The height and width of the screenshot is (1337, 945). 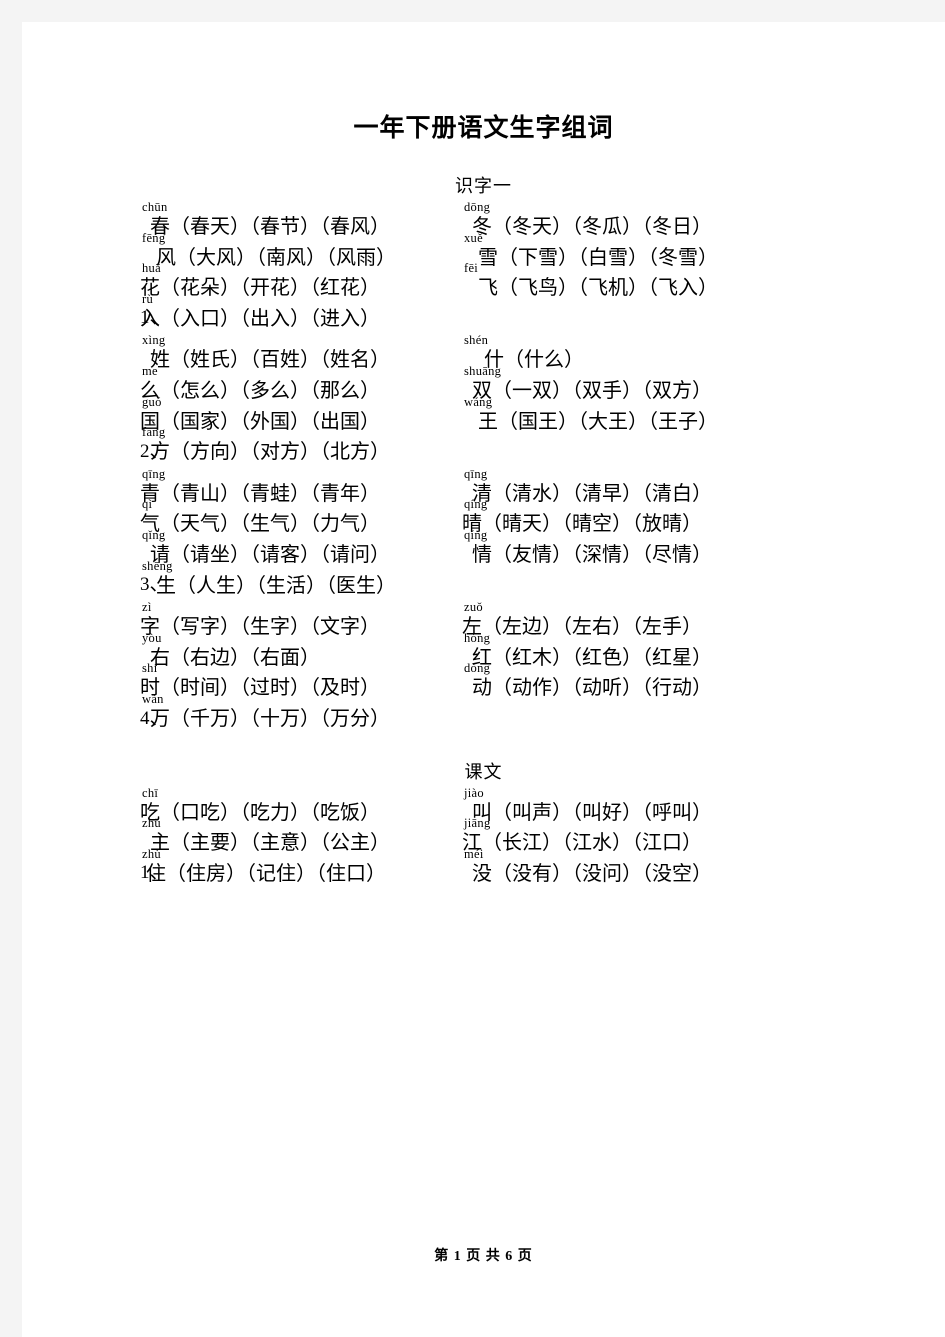 I want to click on character-column-left: qǐng 请（请坐）（请客）（请问）, so click(x=232, y=548).